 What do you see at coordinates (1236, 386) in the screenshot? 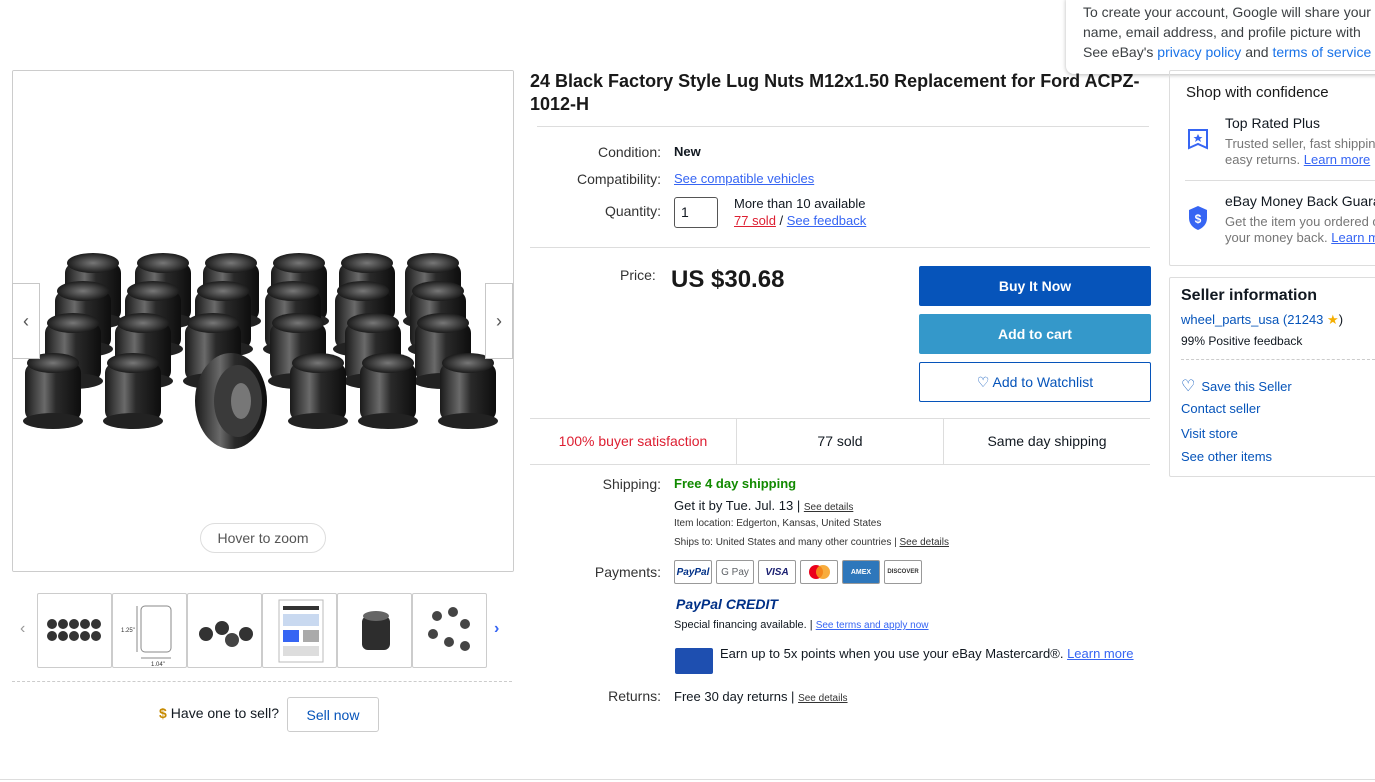
I see `save-seller-button: ♡ Save this Seller` at bounding box center [1236, 386].